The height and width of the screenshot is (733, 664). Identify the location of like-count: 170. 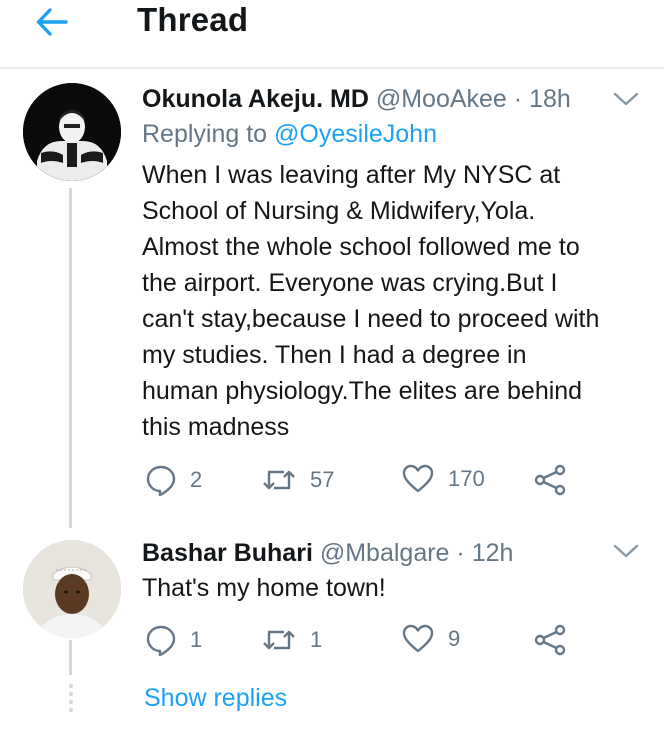
(466, 478).